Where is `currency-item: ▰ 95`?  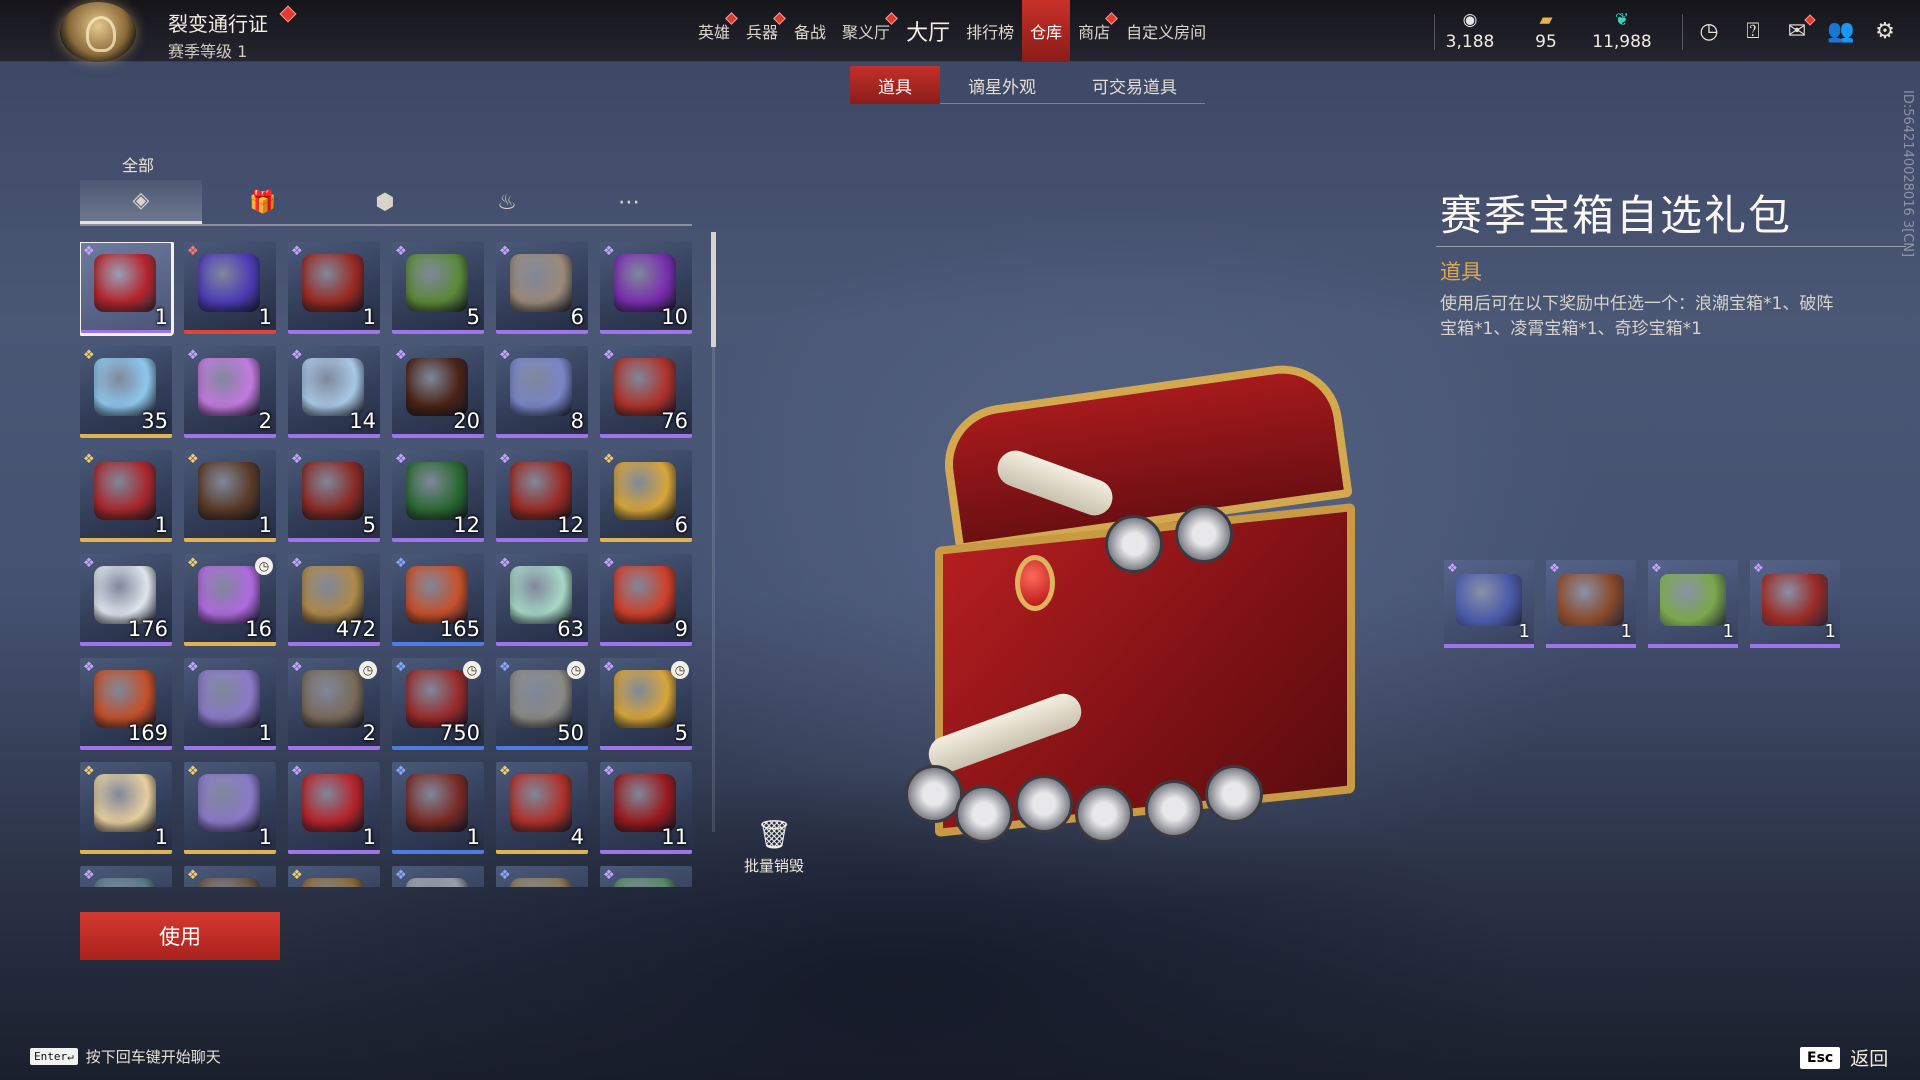
currency-item: ▰ 95 is located at coordinates (1546, 31).